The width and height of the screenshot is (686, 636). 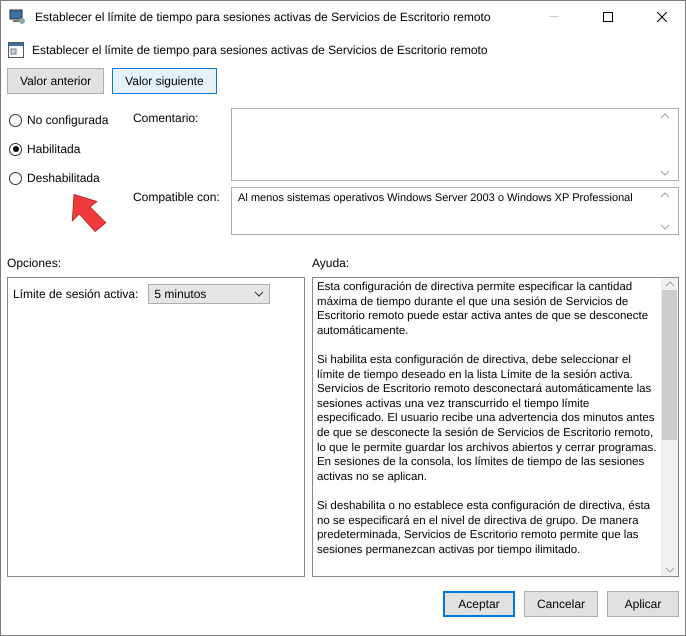 I want to click on comment-label: Comentario:, so click(x=166, y=118).